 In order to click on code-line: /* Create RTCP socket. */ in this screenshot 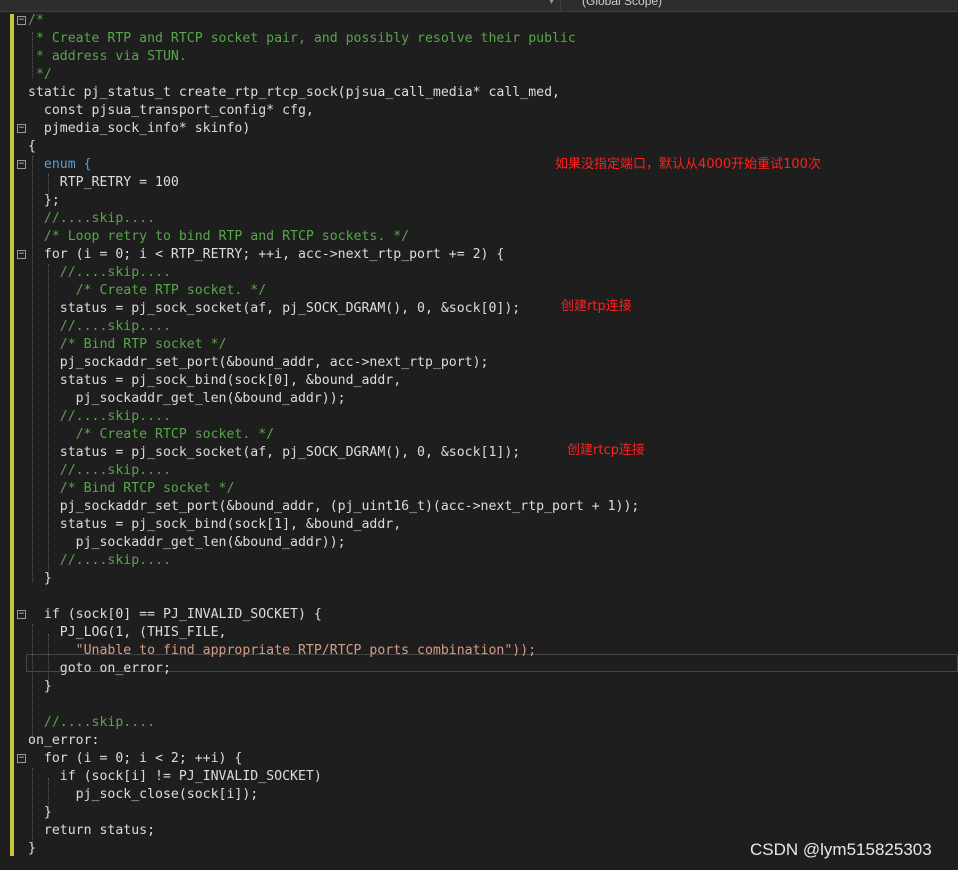, I will do `click(479, 435)`.